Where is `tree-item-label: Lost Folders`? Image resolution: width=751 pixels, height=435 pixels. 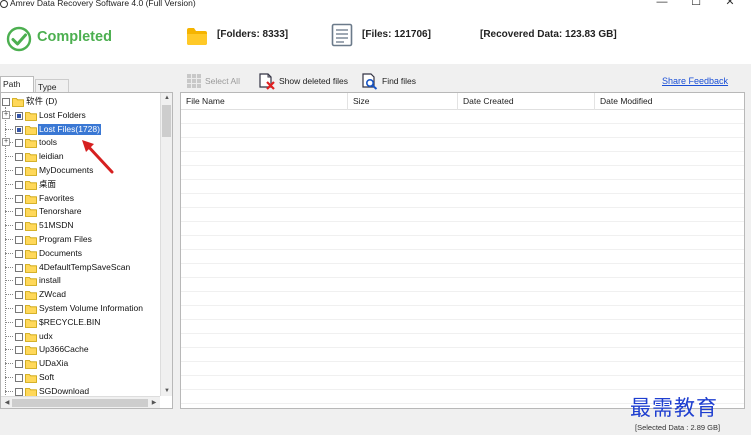
tree-item-label: Lost Folders is located at coordinates (62, 114).